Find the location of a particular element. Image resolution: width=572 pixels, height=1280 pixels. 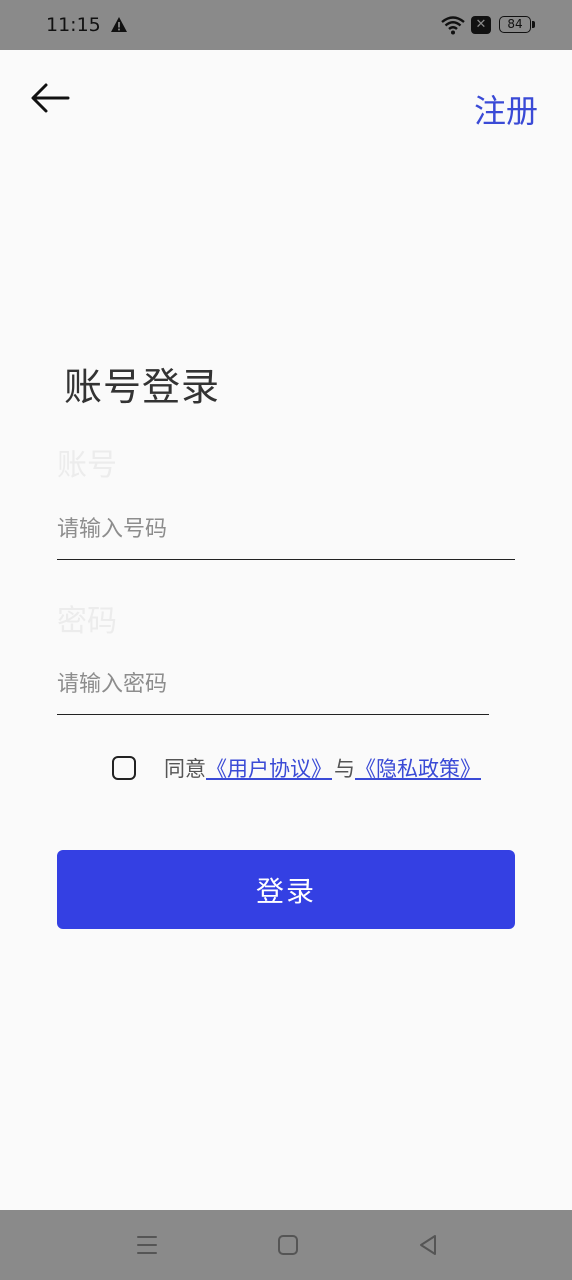

menu-icon is located at coordinates (147, 1245).